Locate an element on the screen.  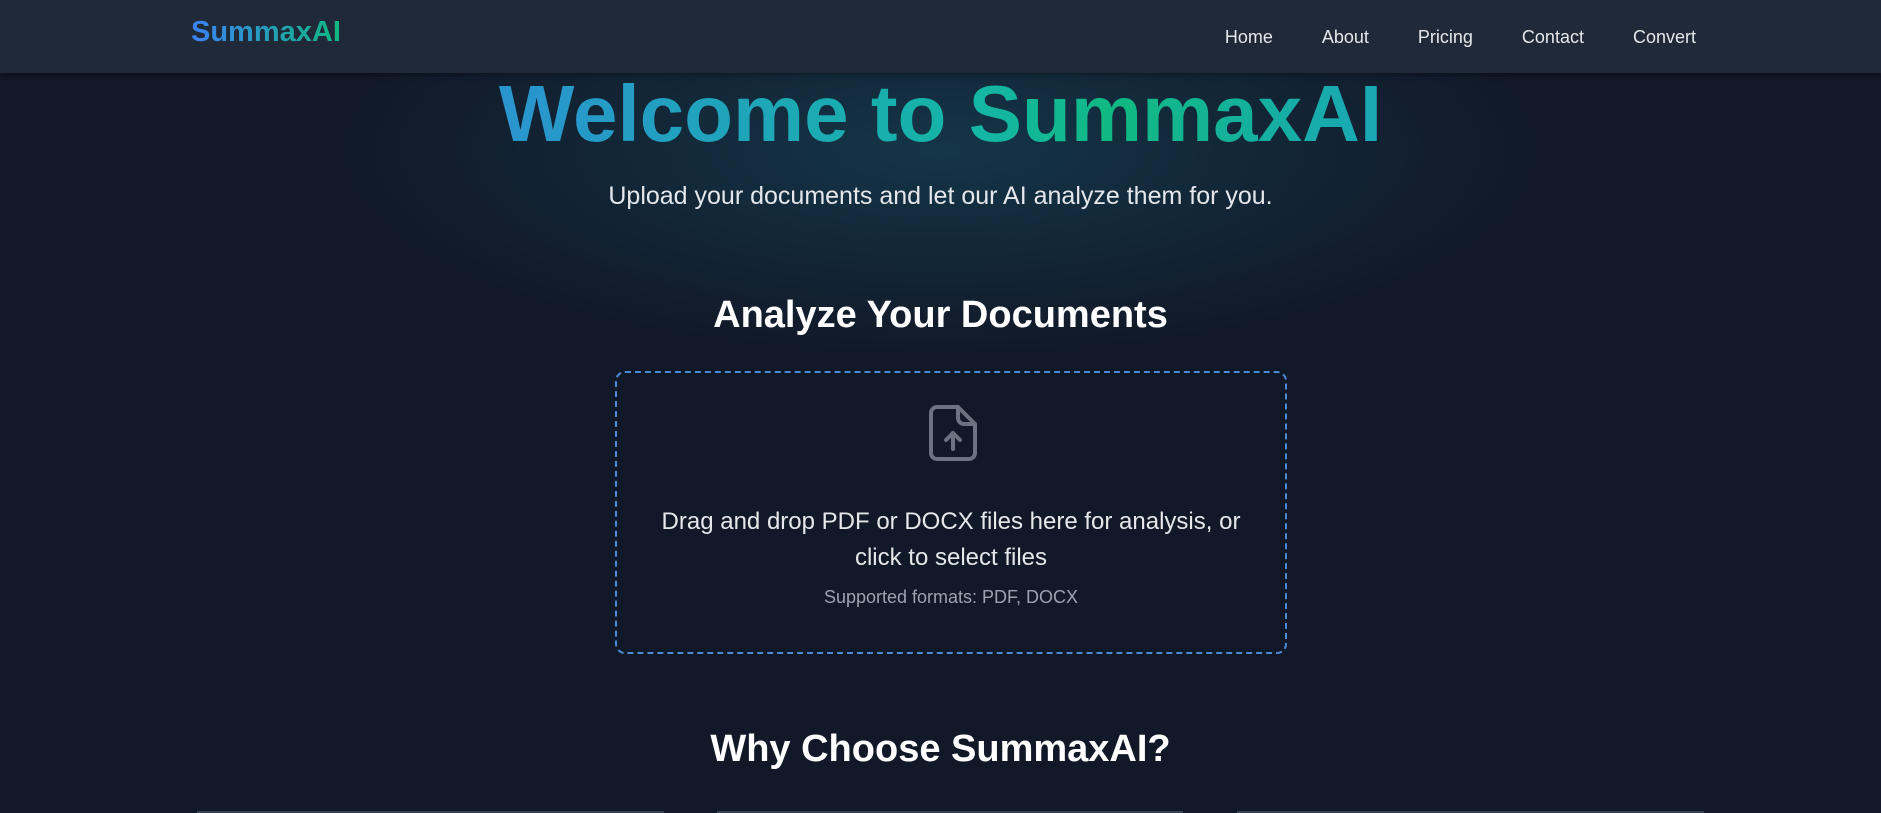
nav-link-pricing: Pricing is located at coordinates (1445, 37).